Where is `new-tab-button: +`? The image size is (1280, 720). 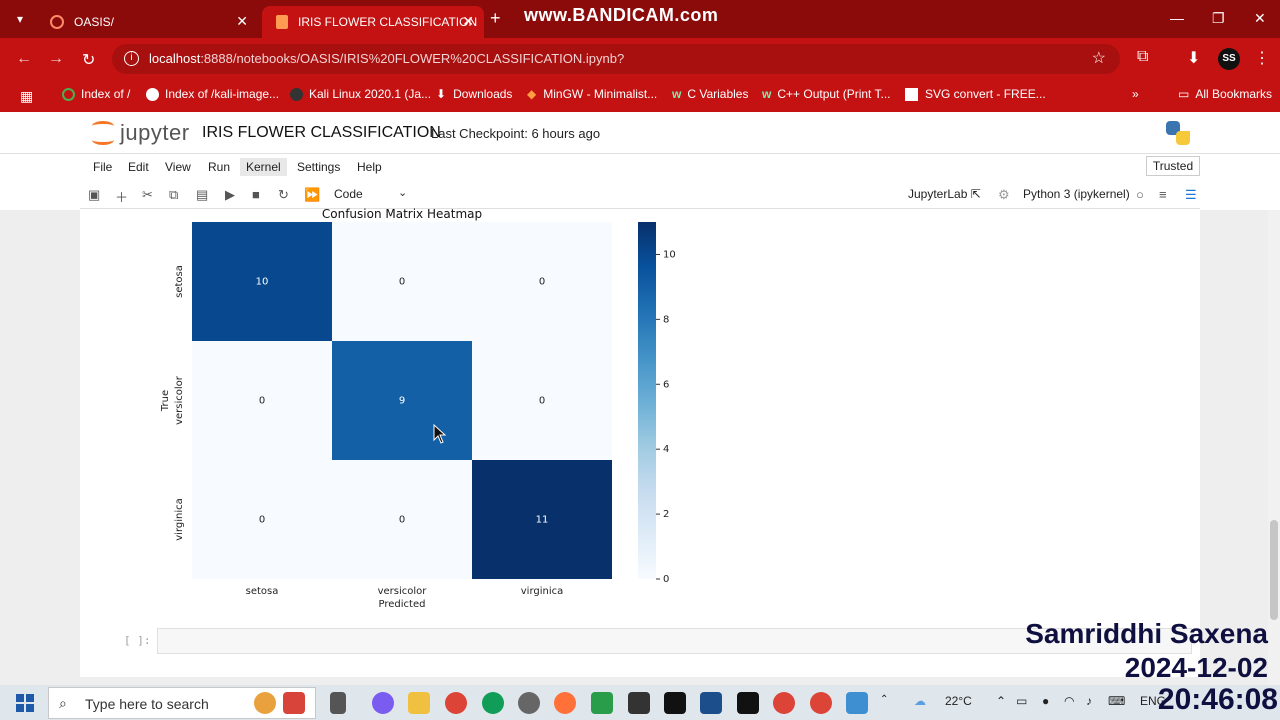
new-tab-button: + is located at coordinates (495, 18).